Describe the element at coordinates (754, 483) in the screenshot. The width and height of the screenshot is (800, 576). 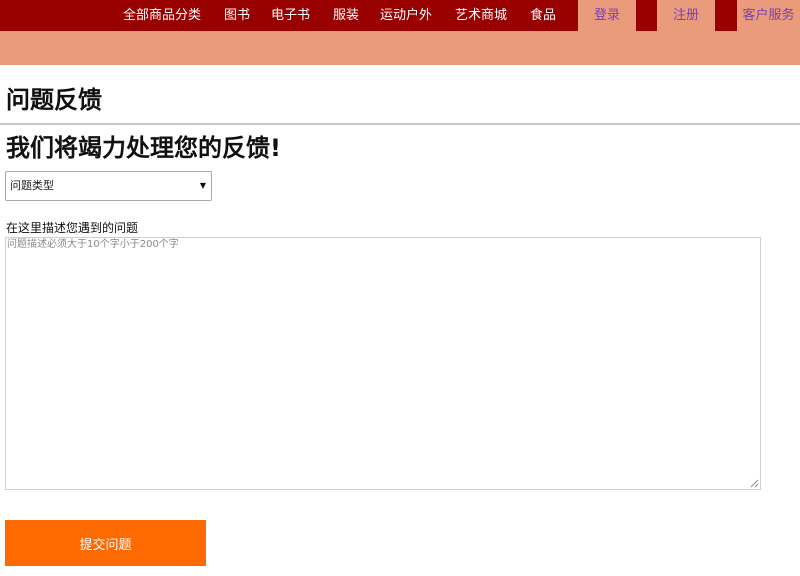
I see `resize-handle-icon` at that location.